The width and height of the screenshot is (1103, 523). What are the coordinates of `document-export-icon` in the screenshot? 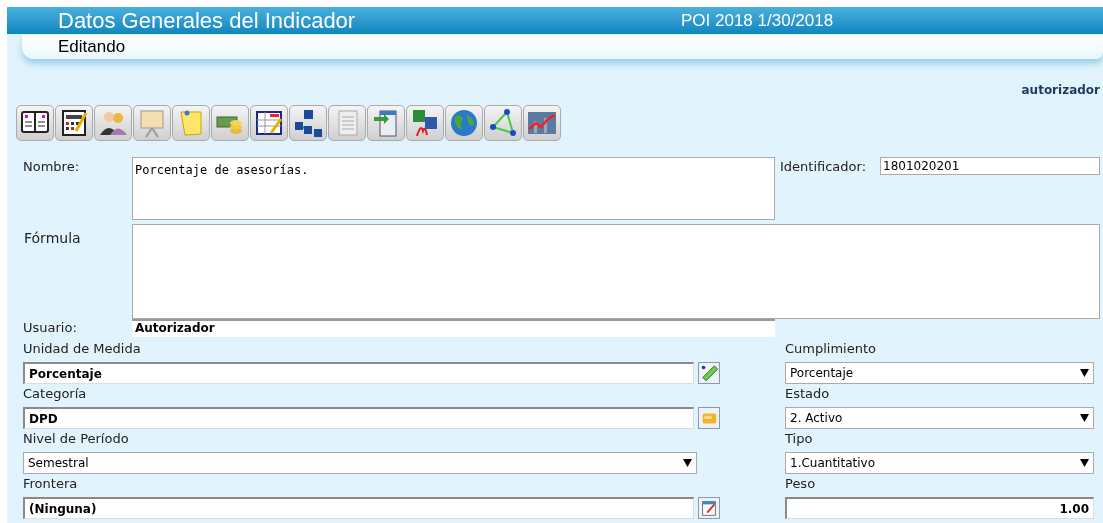 It's located at (386, 123).